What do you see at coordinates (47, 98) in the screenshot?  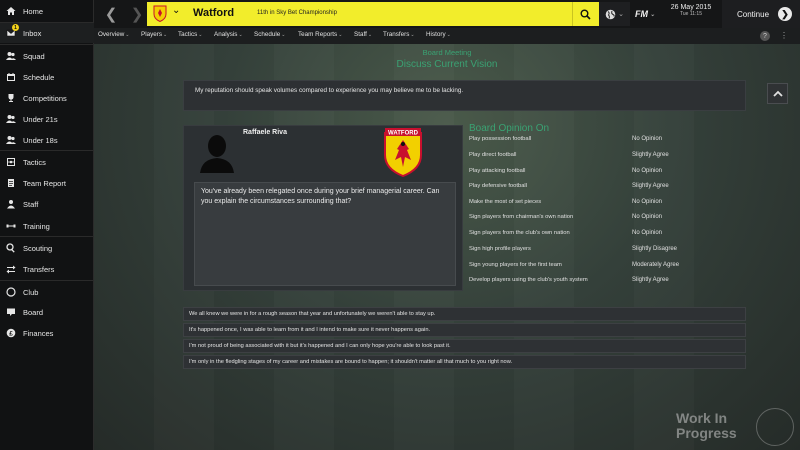 I see `sidebar-item-competitions: Competitions` at bounding box center [47, 98].